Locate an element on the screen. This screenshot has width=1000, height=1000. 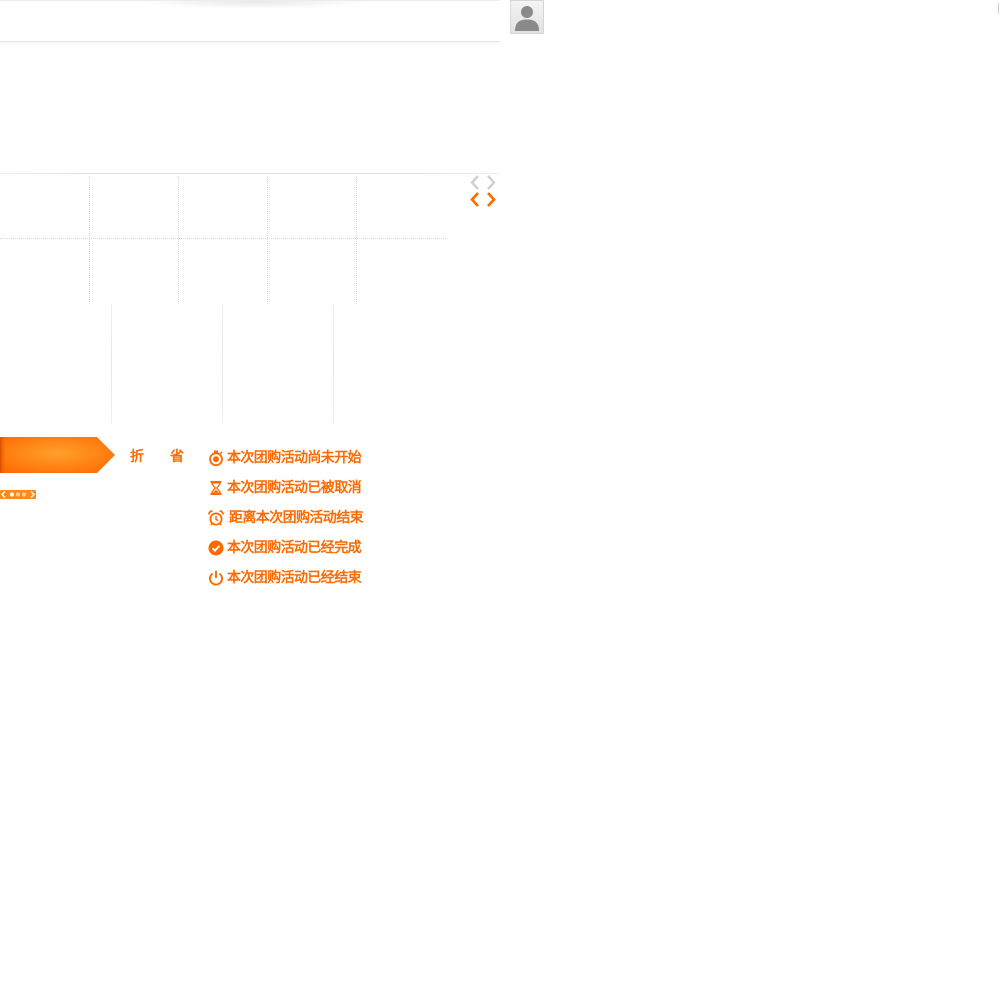
dotted-grid is located at coordinates (223, 240).